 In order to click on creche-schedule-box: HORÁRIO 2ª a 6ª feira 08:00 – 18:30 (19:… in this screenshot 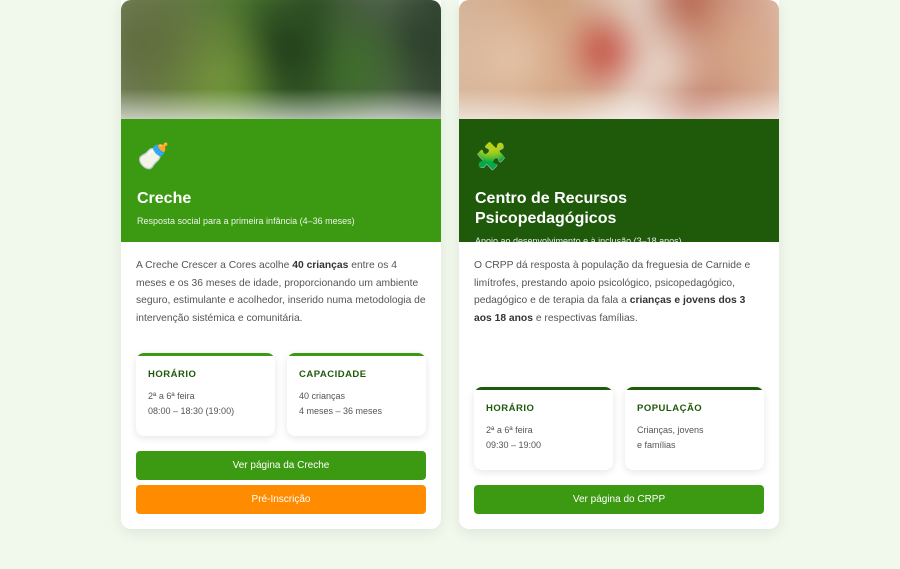, I will do `click(205, 394)`.